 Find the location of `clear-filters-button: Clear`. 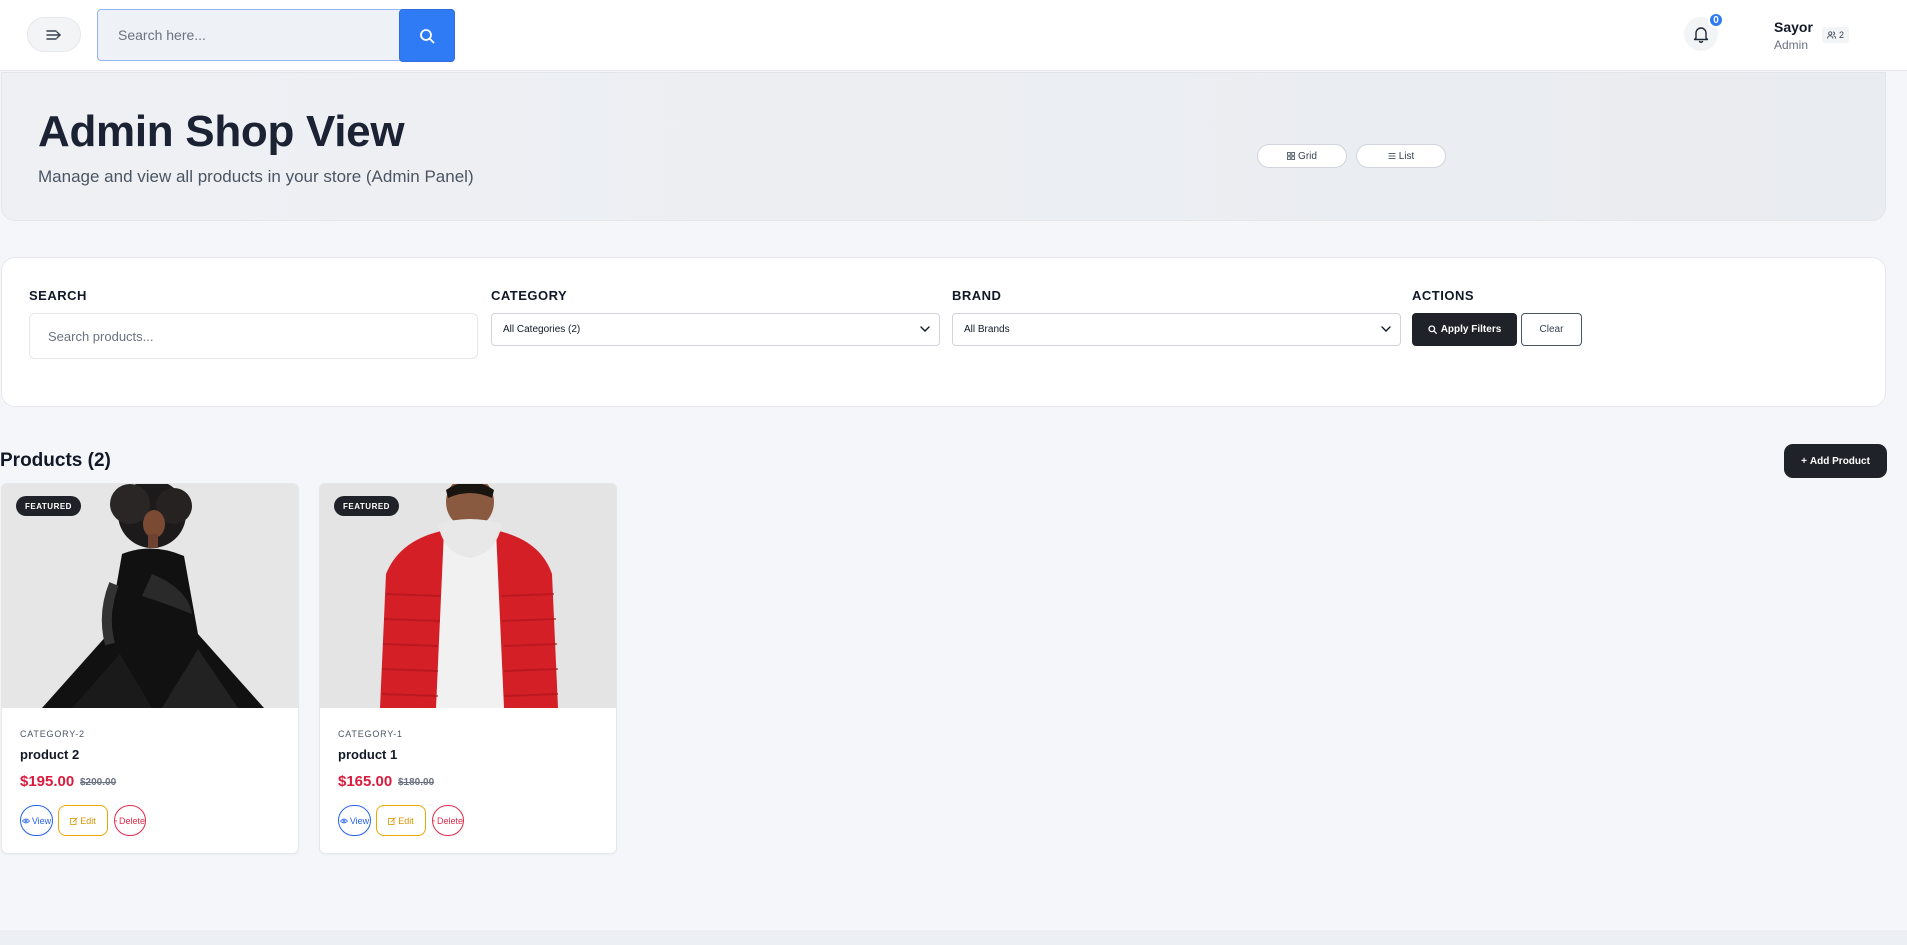

clear-filters-button: Clear is located at coordinates (1551, 329).